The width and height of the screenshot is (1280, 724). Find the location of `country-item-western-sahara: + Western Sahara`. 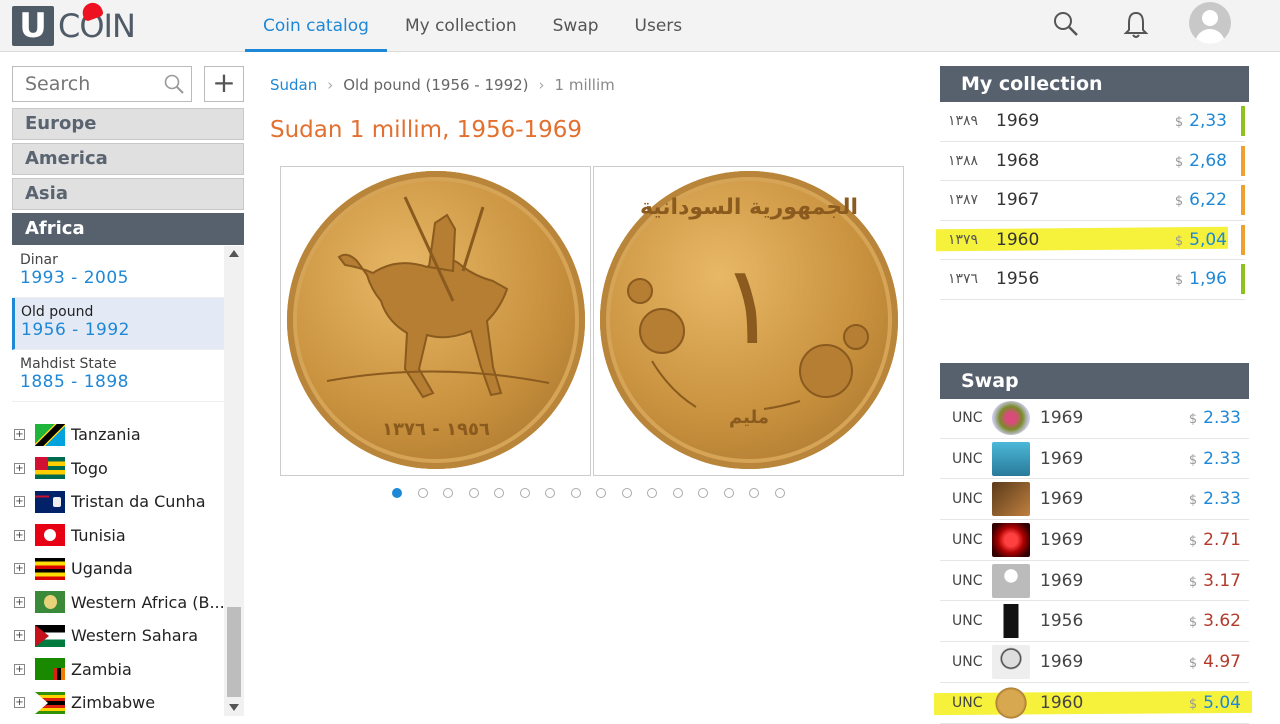

country-item-western-sahara: + Western Sahara is located at coordinates (118, 636).